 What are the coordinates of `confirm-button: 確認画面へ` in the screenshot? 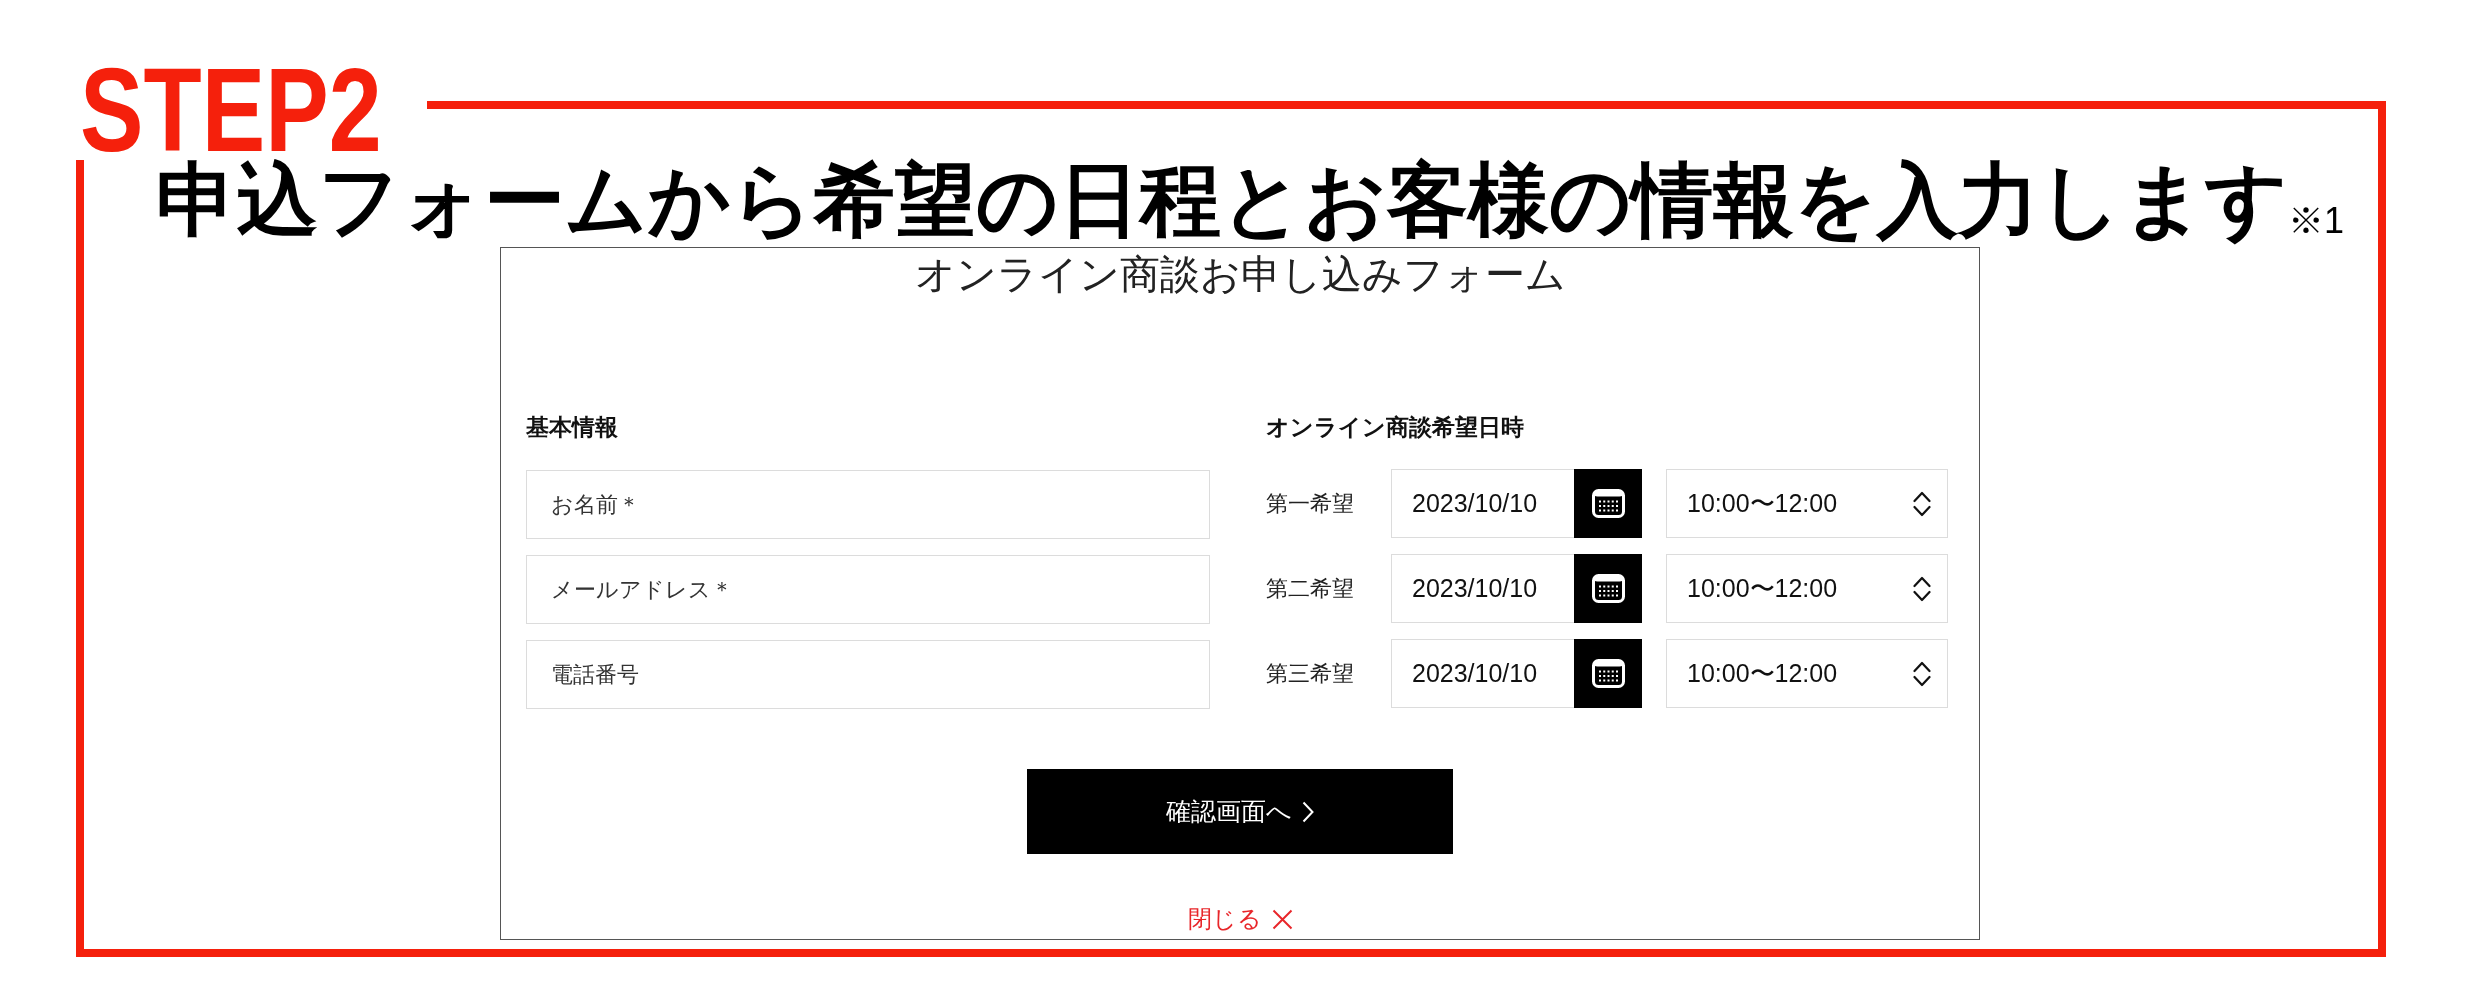 It's located at (1240, 811).